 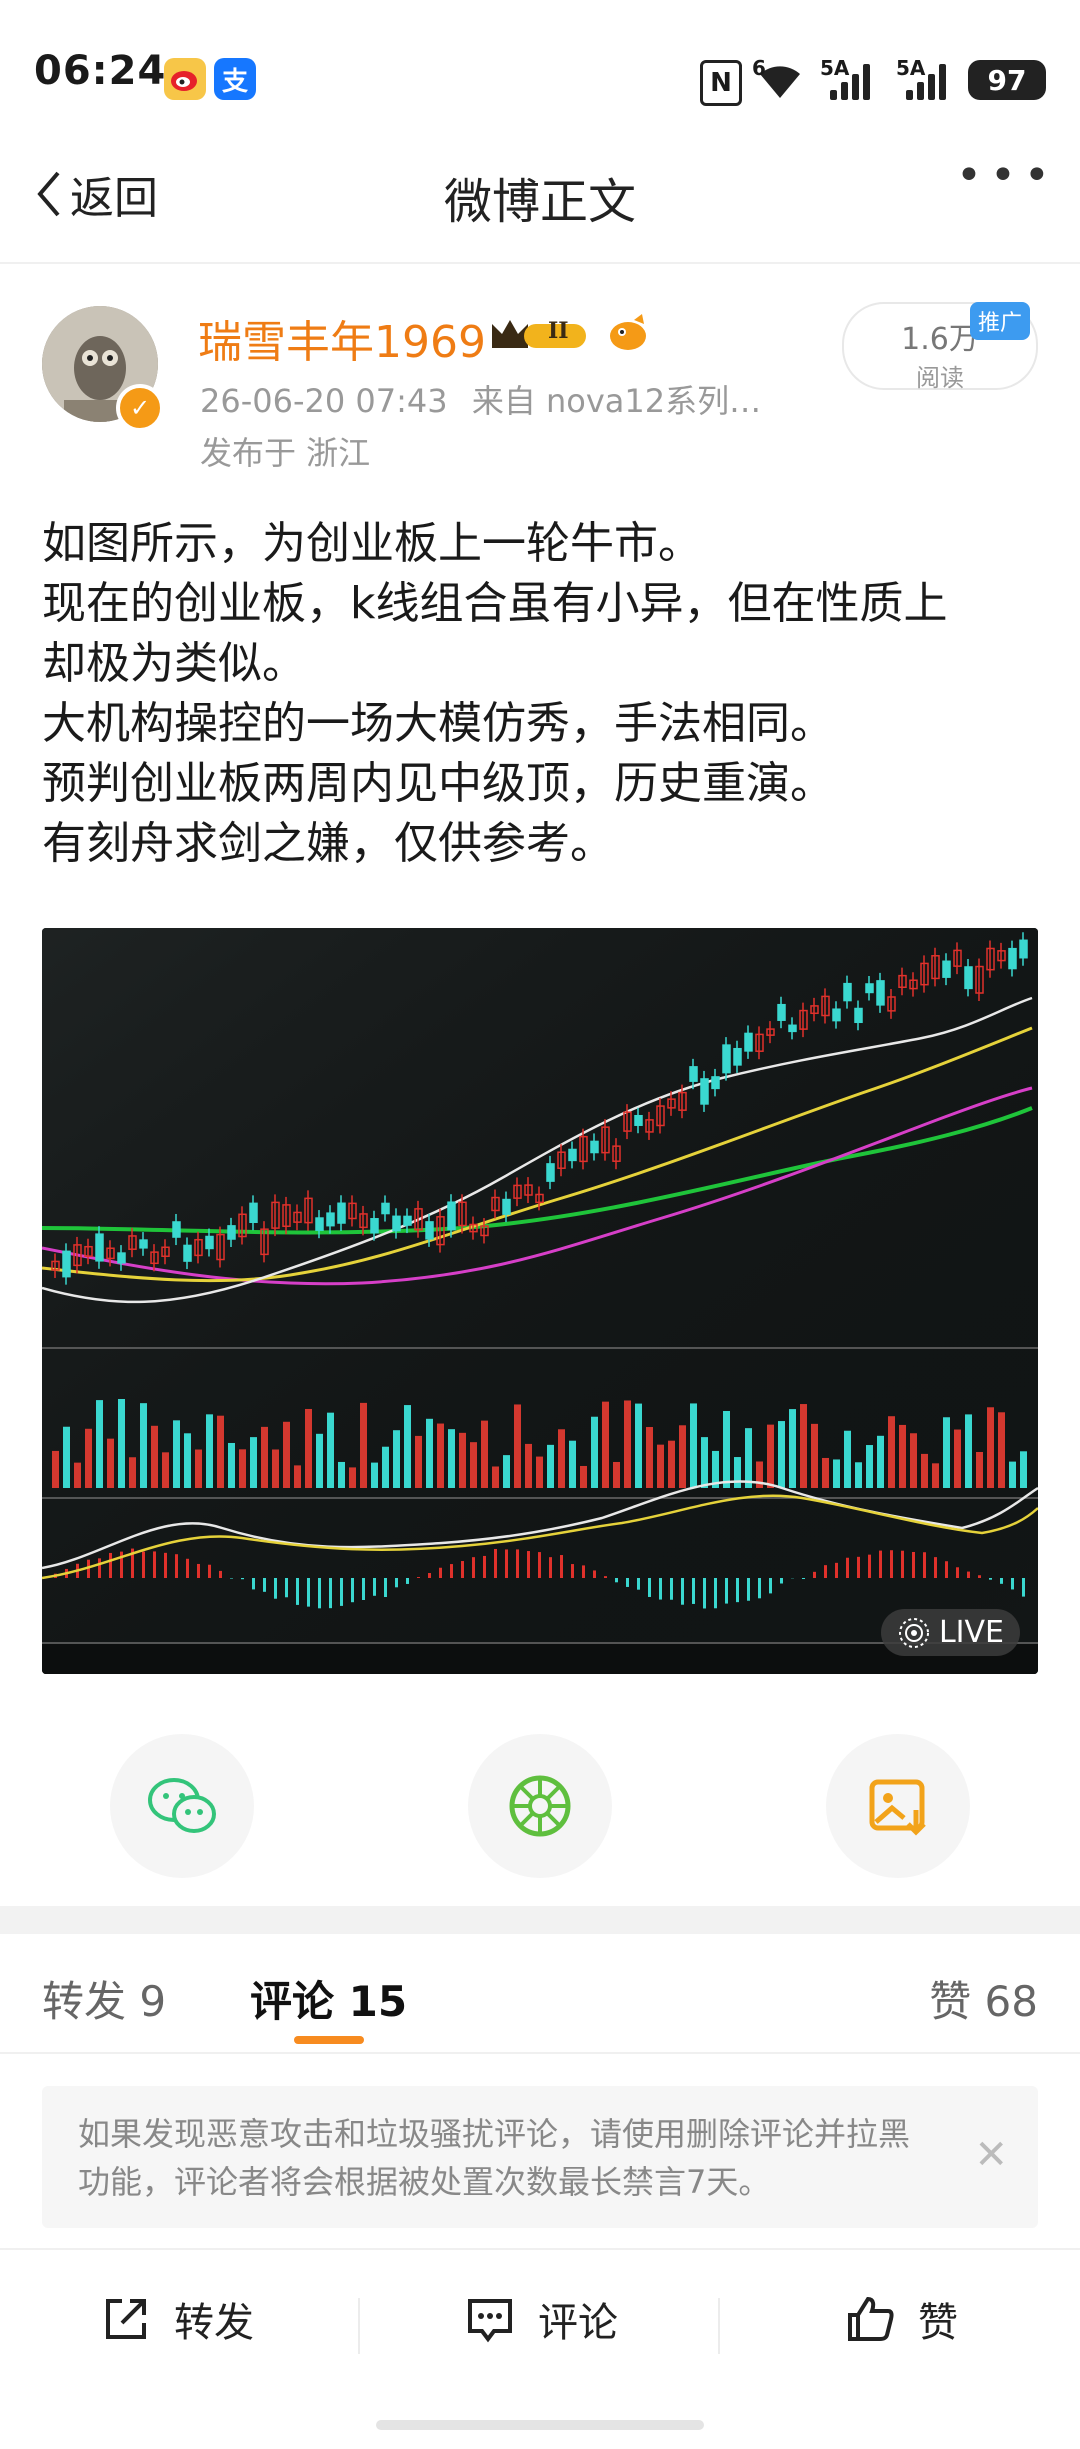 I want to click on share-wechat-button, so click(x=182, y=1806).